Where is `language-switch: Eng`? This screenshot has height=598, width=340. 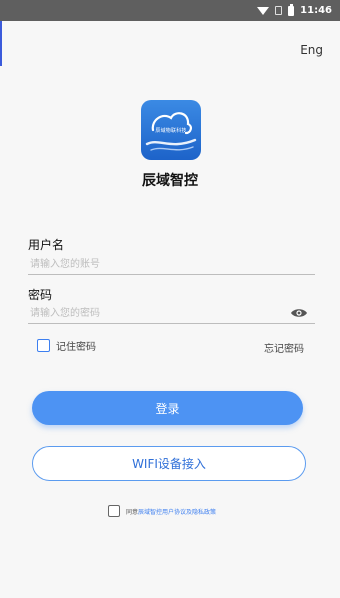
language-switch: Eng is located at coordinates (311, 50).